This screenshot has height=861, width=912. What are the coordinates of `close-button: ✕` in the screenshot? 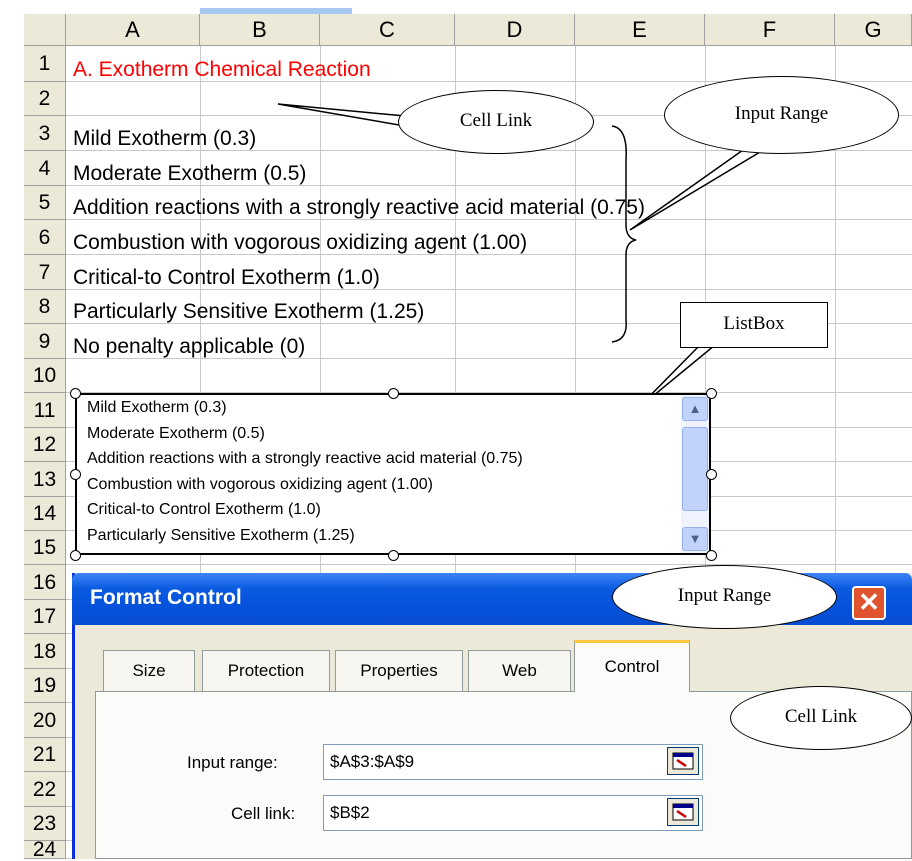 It's located at (869, 603).